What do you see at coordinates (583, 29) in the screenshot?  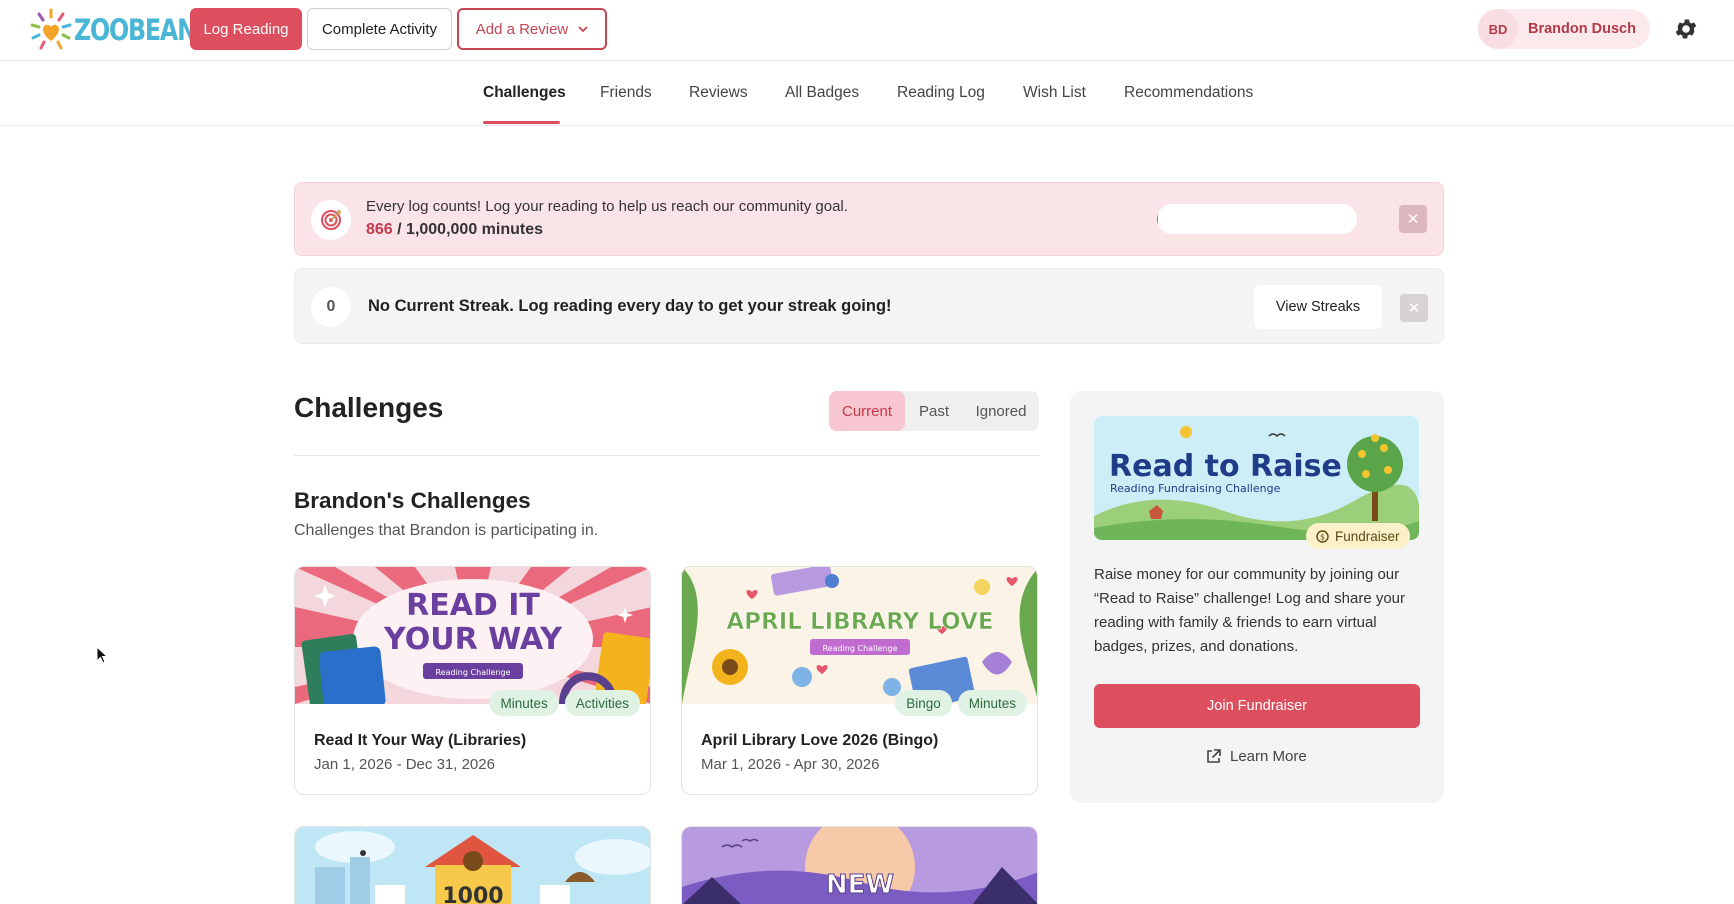 I see `chevron-down-icon` at bounding box center [583, 29].